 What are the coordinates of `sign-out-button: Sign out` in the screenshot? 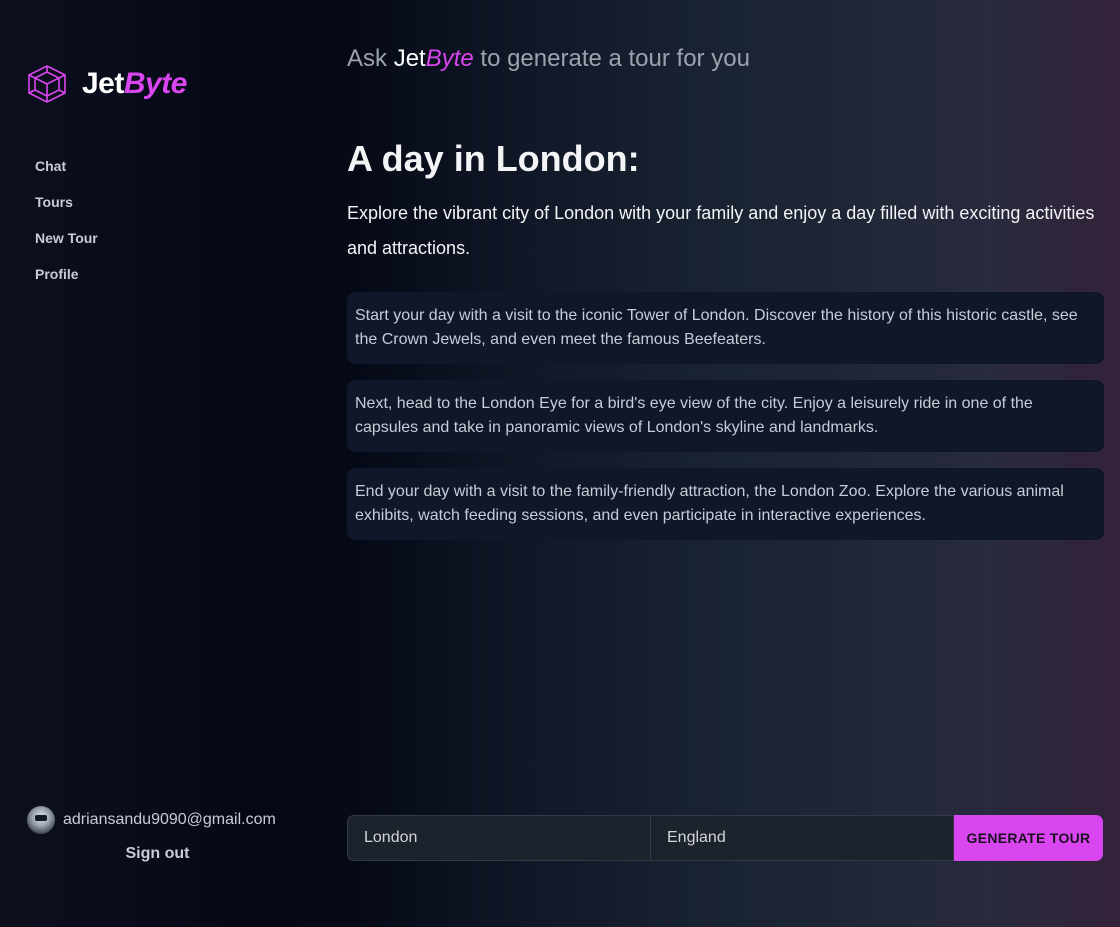 It's located at (157, 854).